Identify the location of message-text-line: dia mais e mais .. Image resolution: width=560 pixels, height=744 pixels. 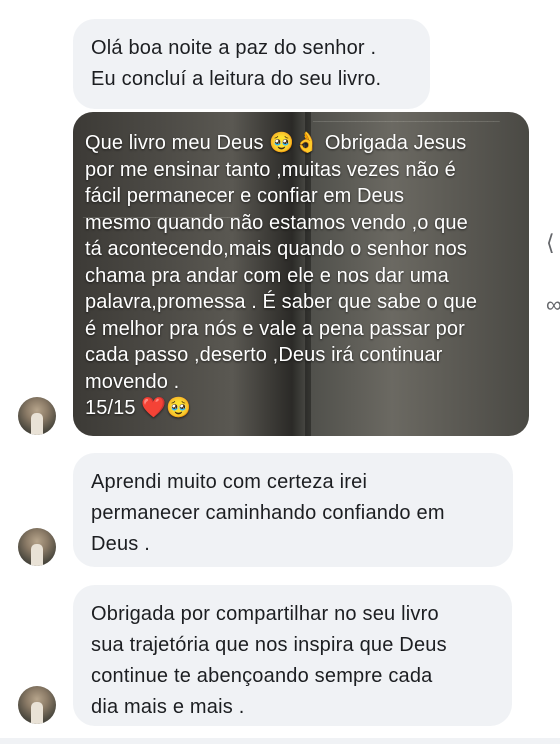
(168, 707).